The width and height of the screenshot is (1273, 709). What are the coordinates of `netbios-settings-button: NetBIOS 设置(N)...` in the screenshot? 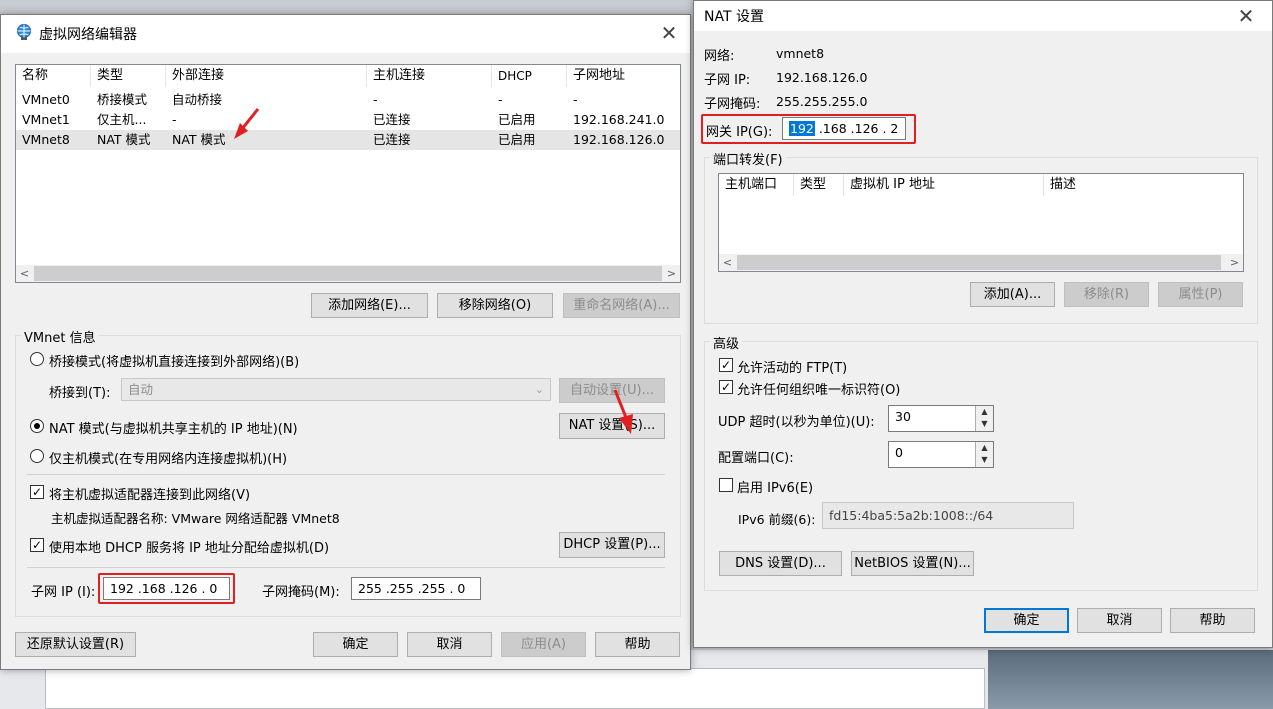 It's located at (912, 563).